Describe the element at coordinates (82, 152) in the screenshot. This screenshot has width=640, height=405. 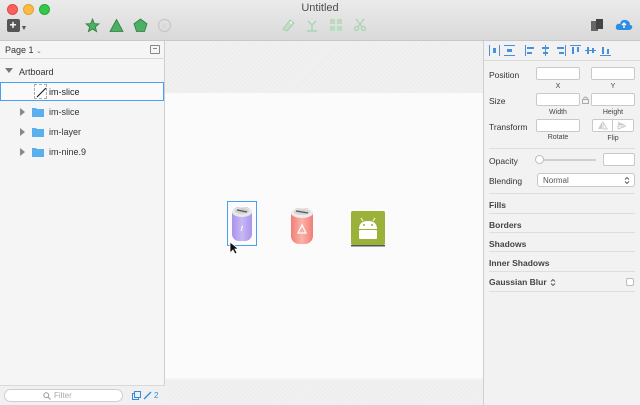
I see `layer-row-folder: im-nine.9` at that location.